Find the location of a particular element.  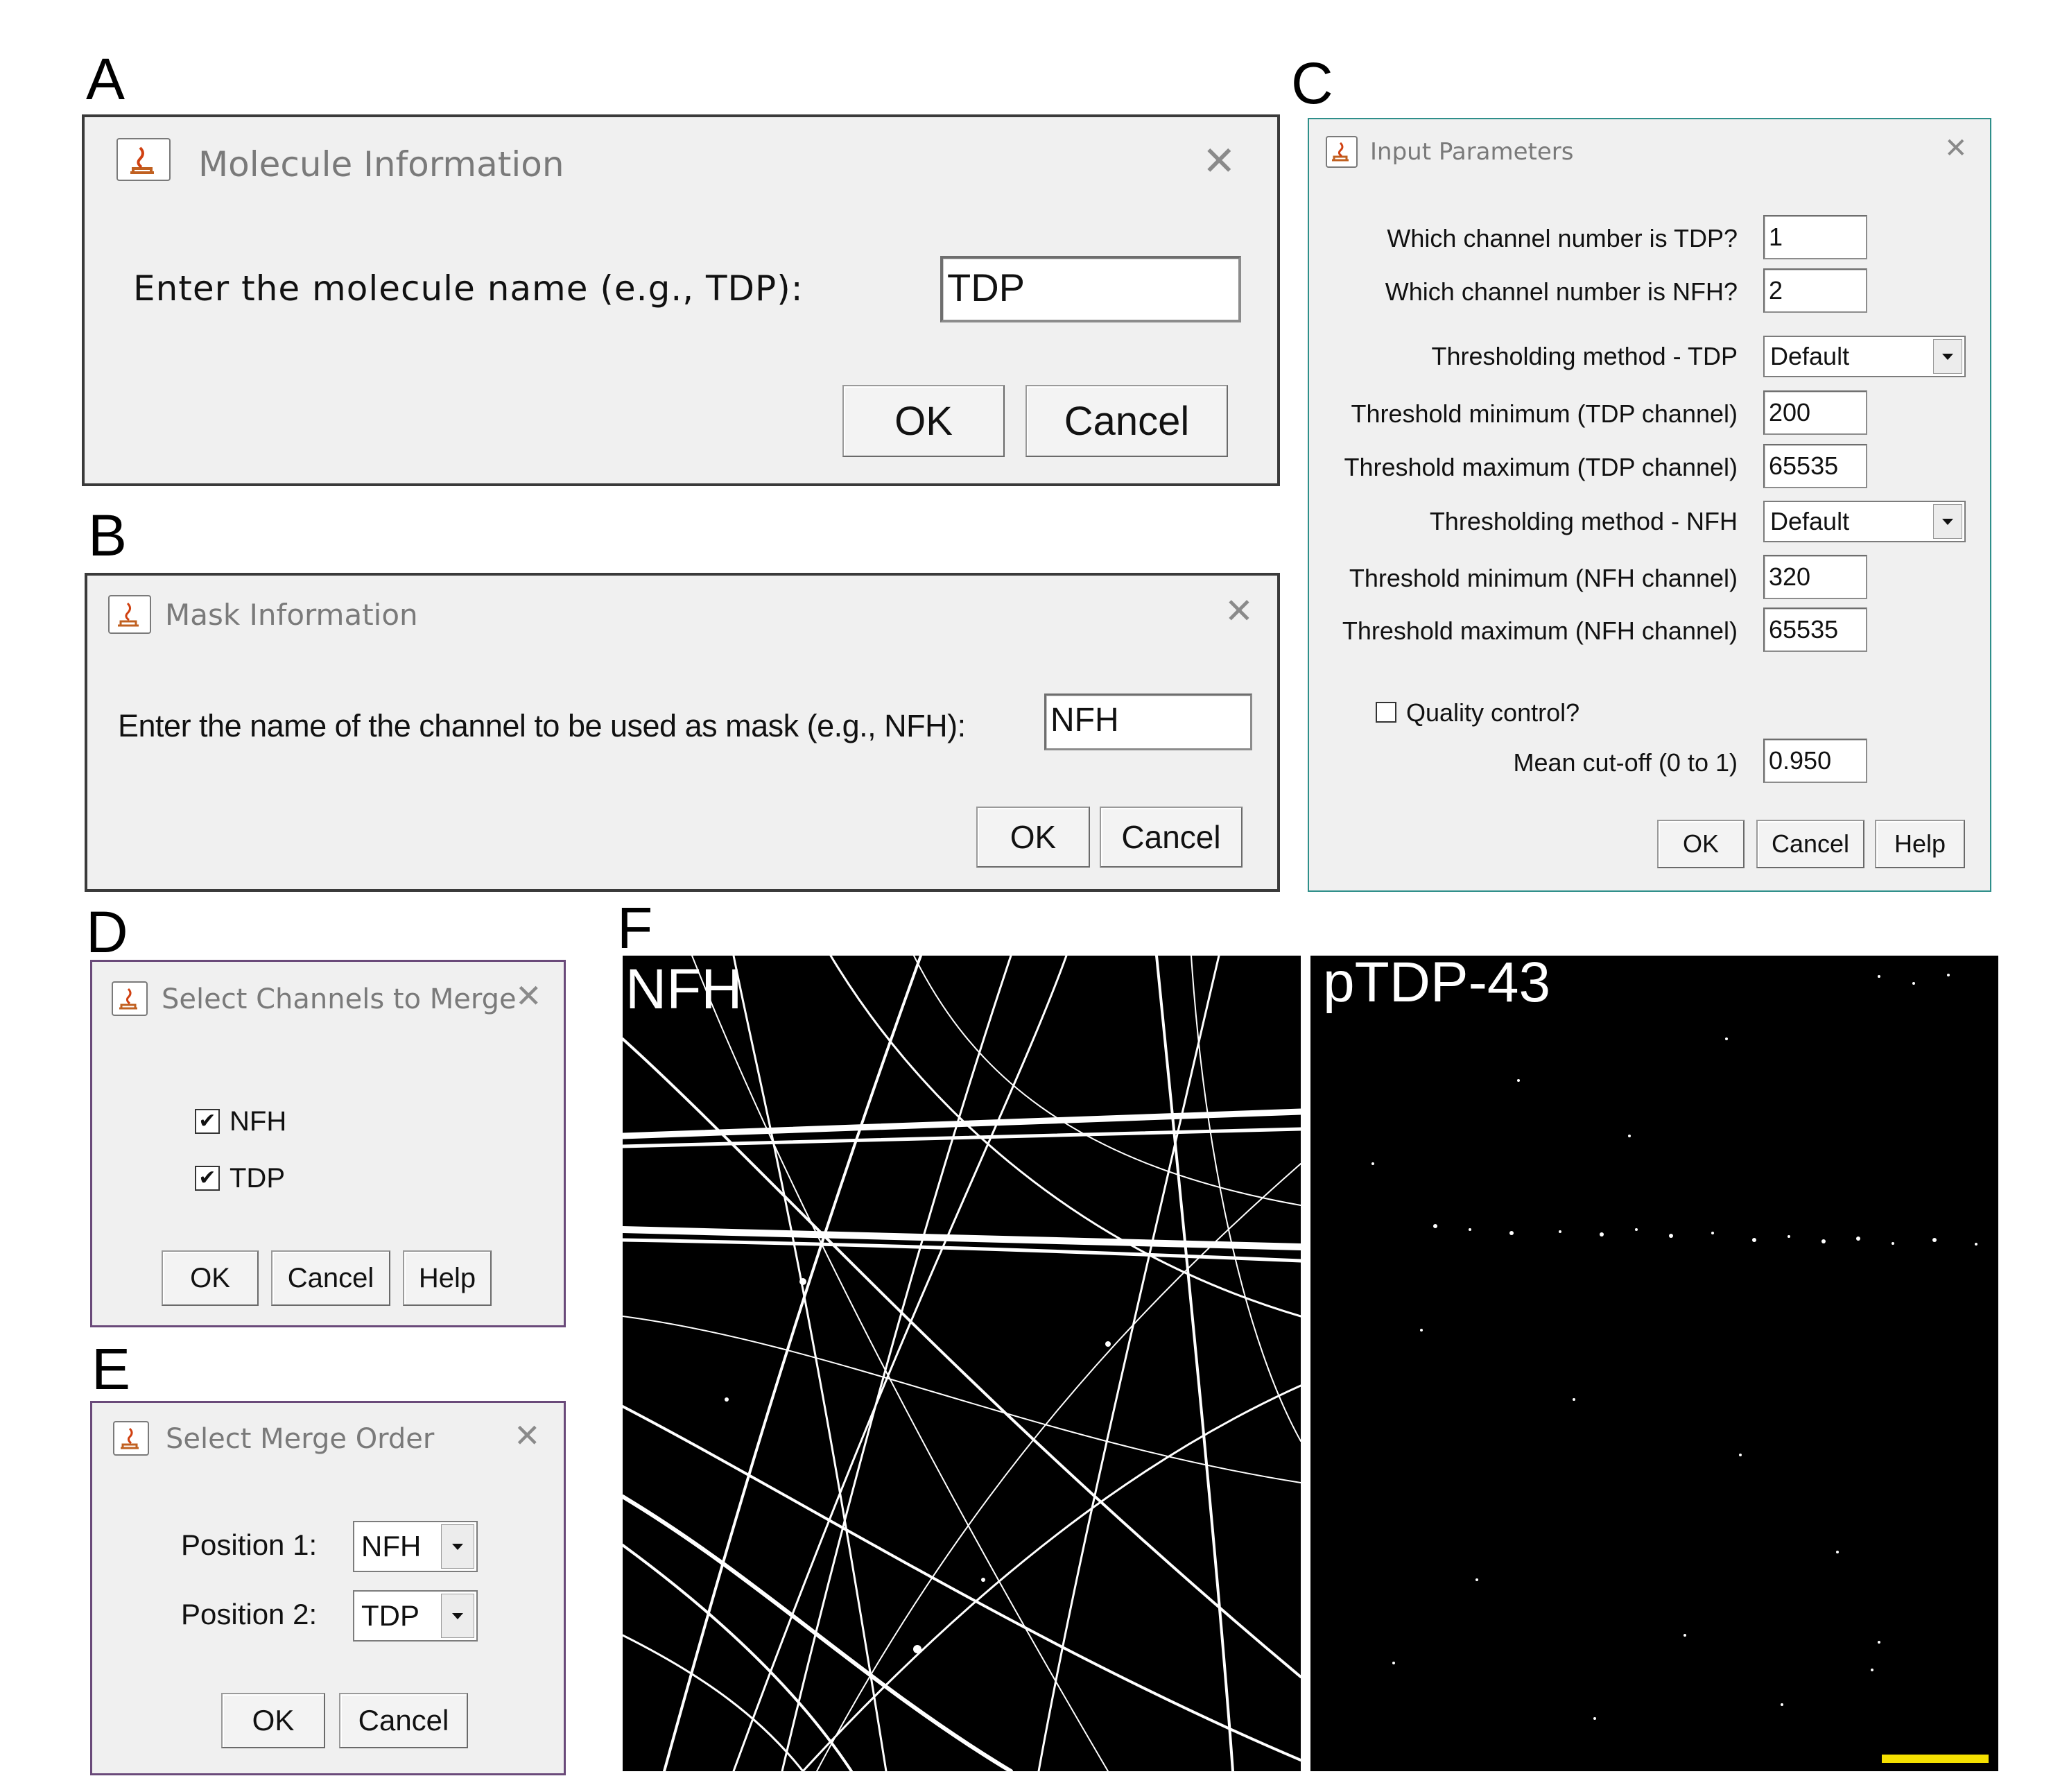

molecule-name-label: Enter the molecule name (e.g., TDP): is located at coordinates (468, 288).